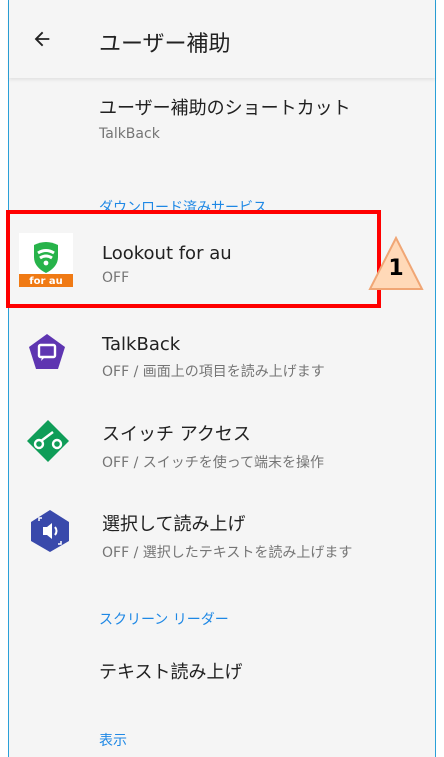 This screenshot has height=757, width=444. Describe the element at coordinates (222, 360) in the screenshot. I see `talkback-row: TalkBack OFF / 画面上の項目を読み上げます` at that location.